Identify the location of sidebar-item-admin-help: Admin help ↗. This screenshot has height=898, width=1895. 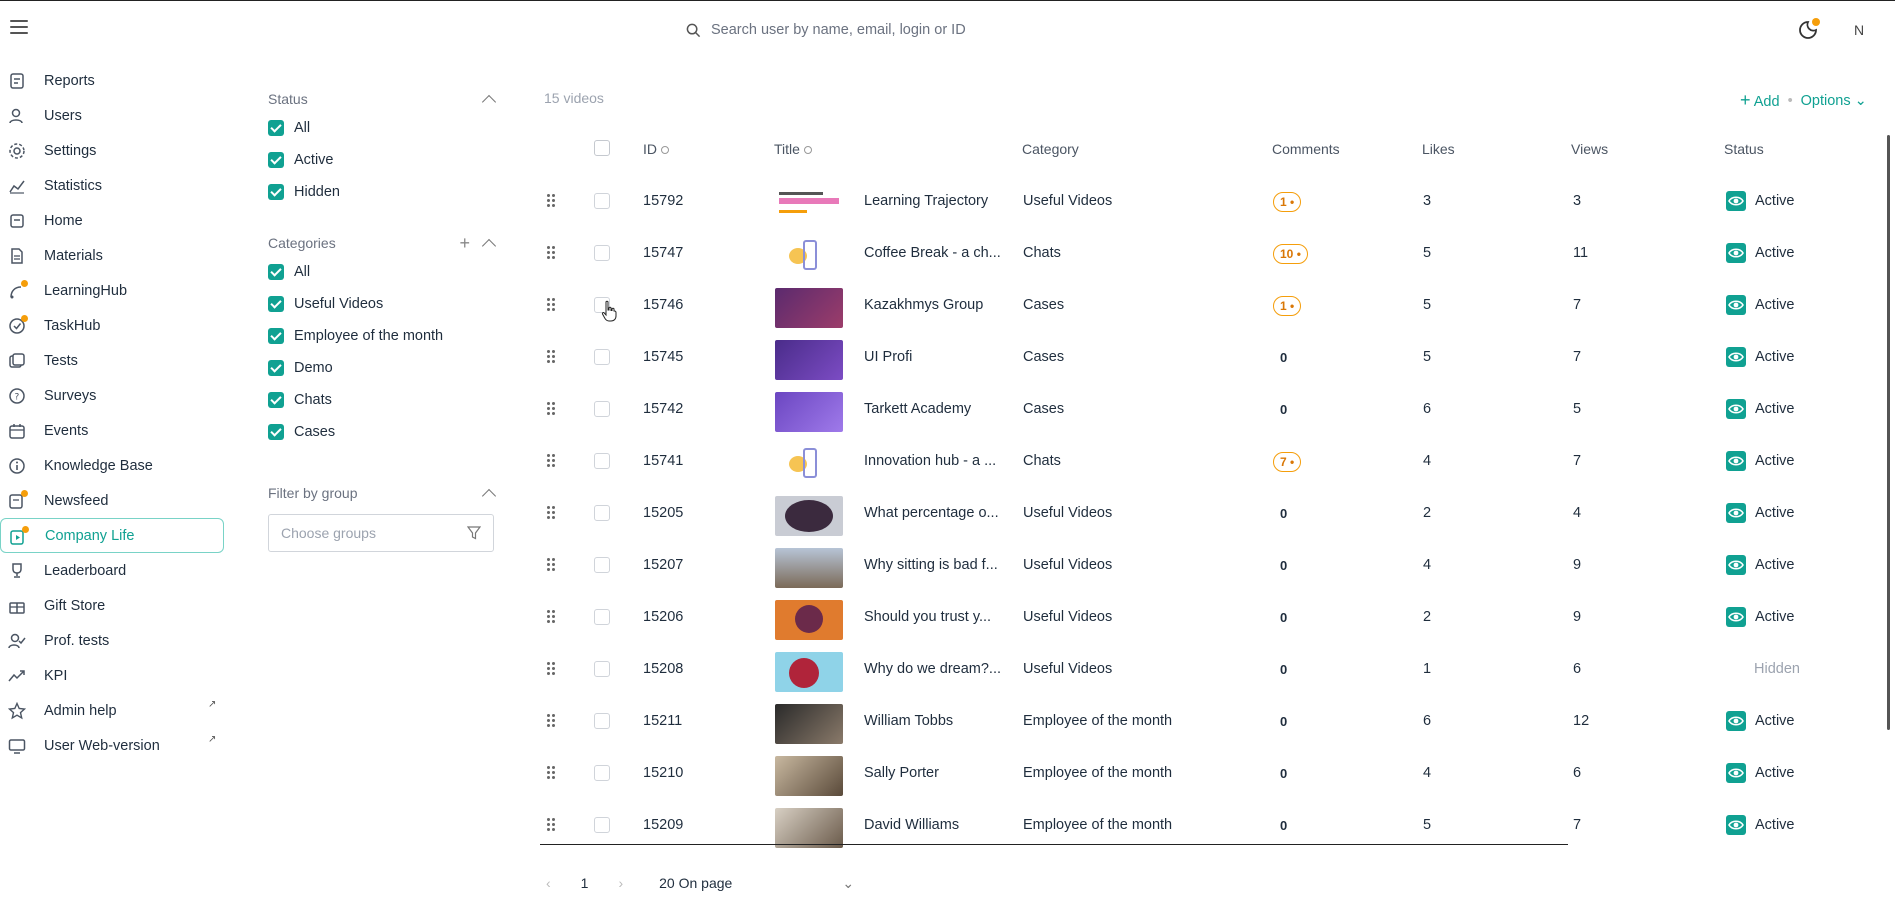
(113, 710).